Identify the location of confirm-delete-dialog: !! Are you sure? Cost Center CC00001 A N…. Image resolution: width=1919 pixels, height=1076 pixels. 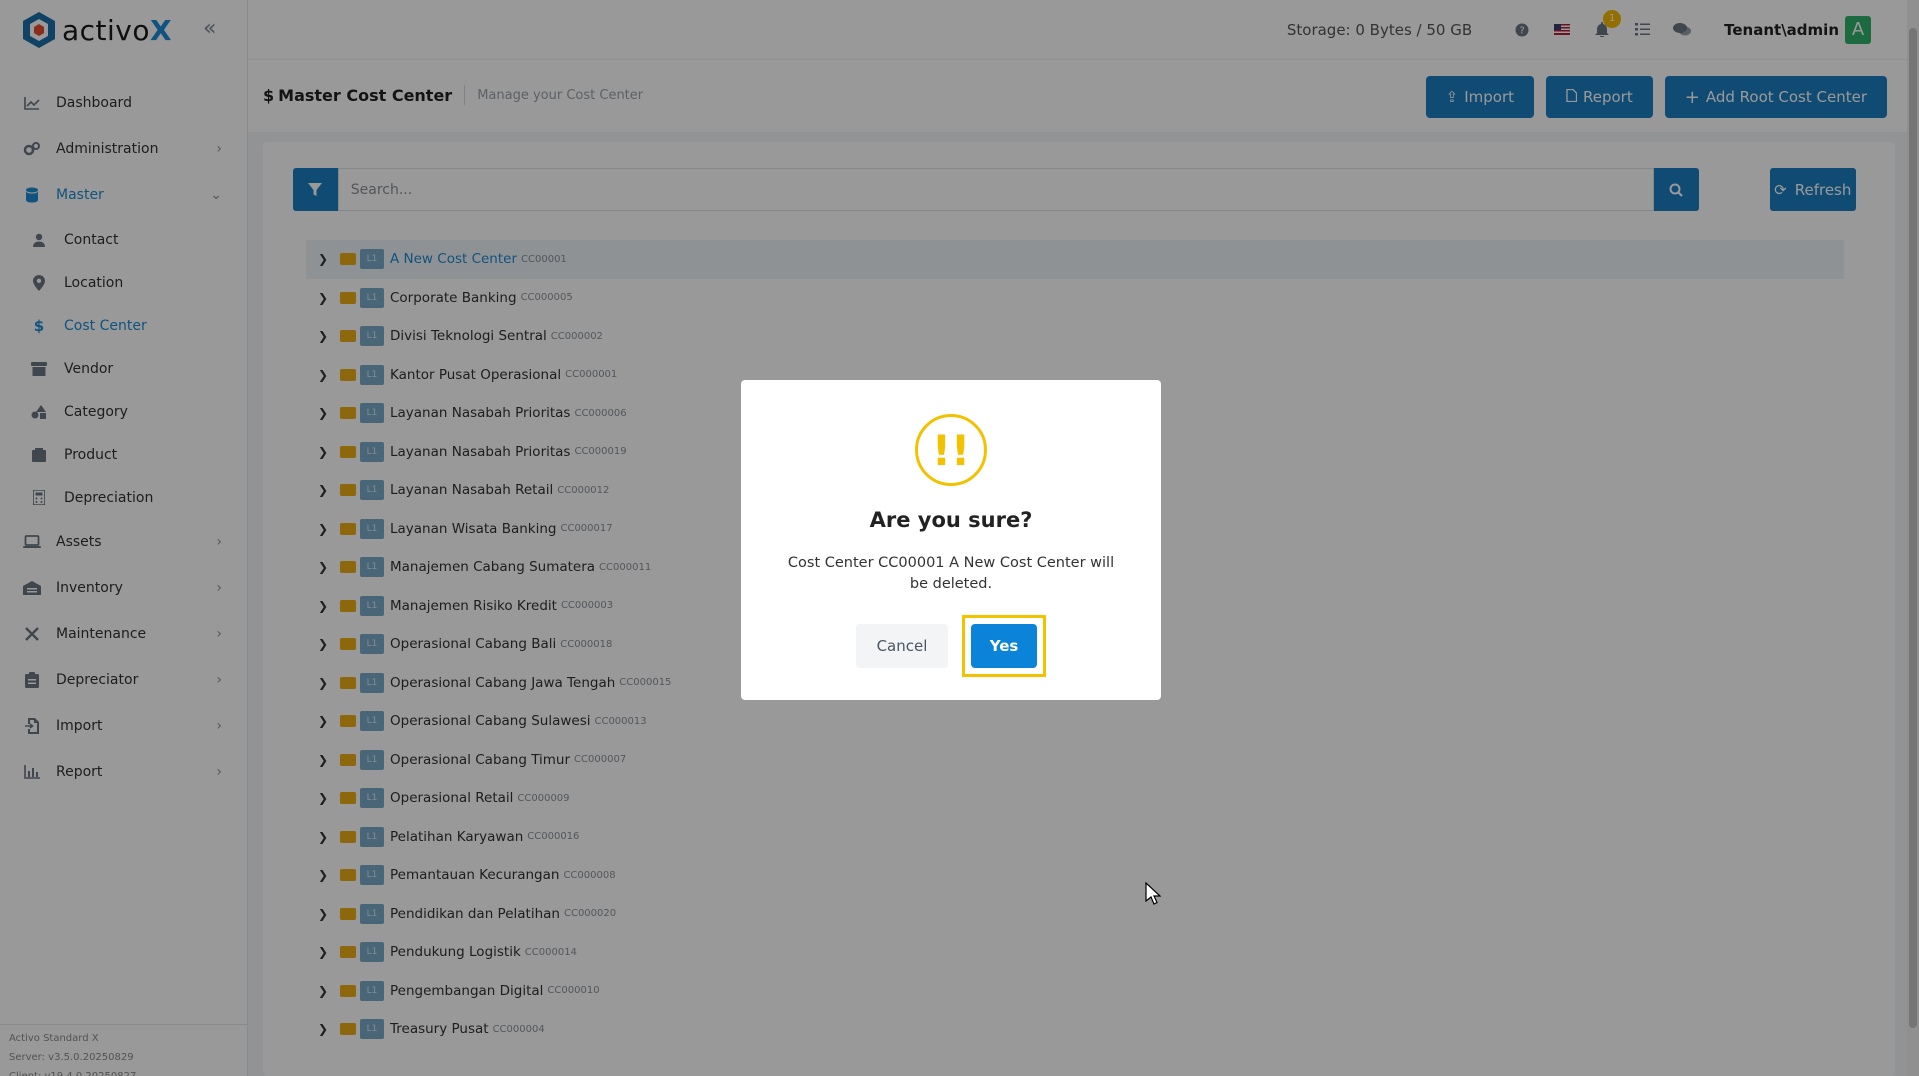
(951, 540).